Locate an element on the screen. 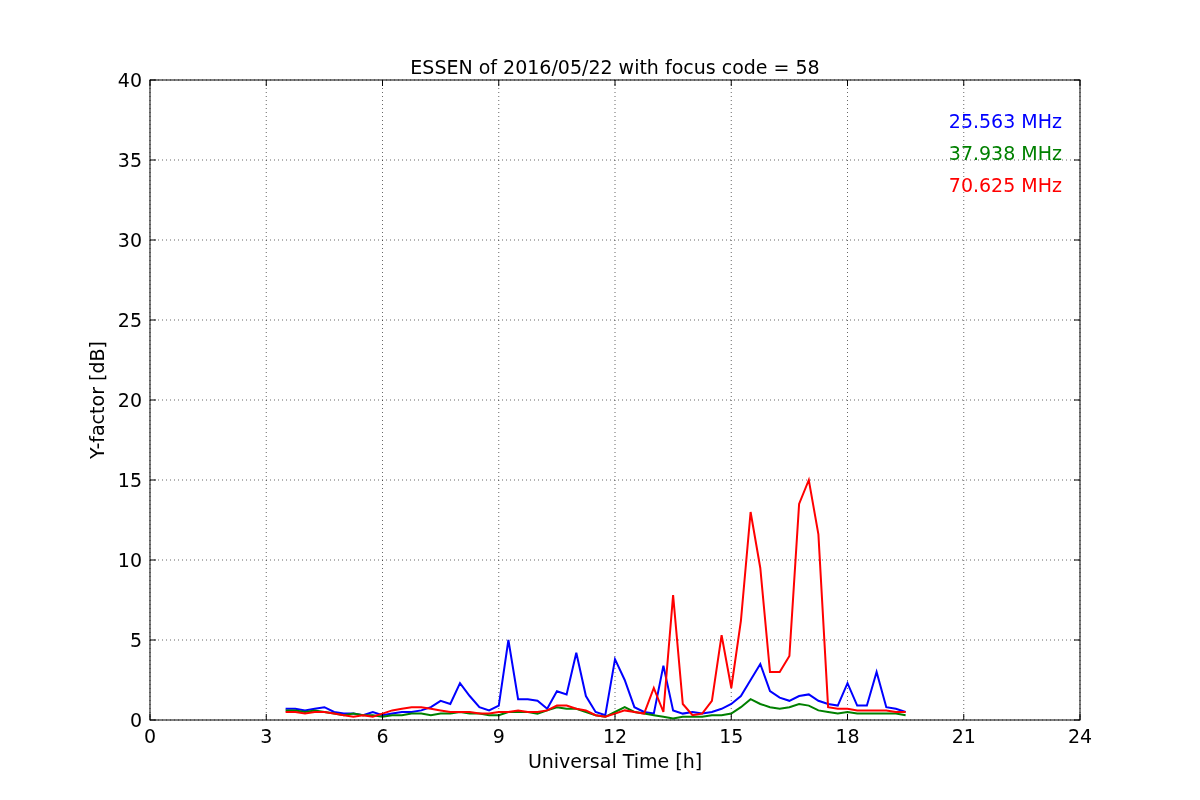 Image resolution: width=1200 pixels, height=800 pixels. x-axis-label: Universal Time [h] is located at coordinates (615, 761).